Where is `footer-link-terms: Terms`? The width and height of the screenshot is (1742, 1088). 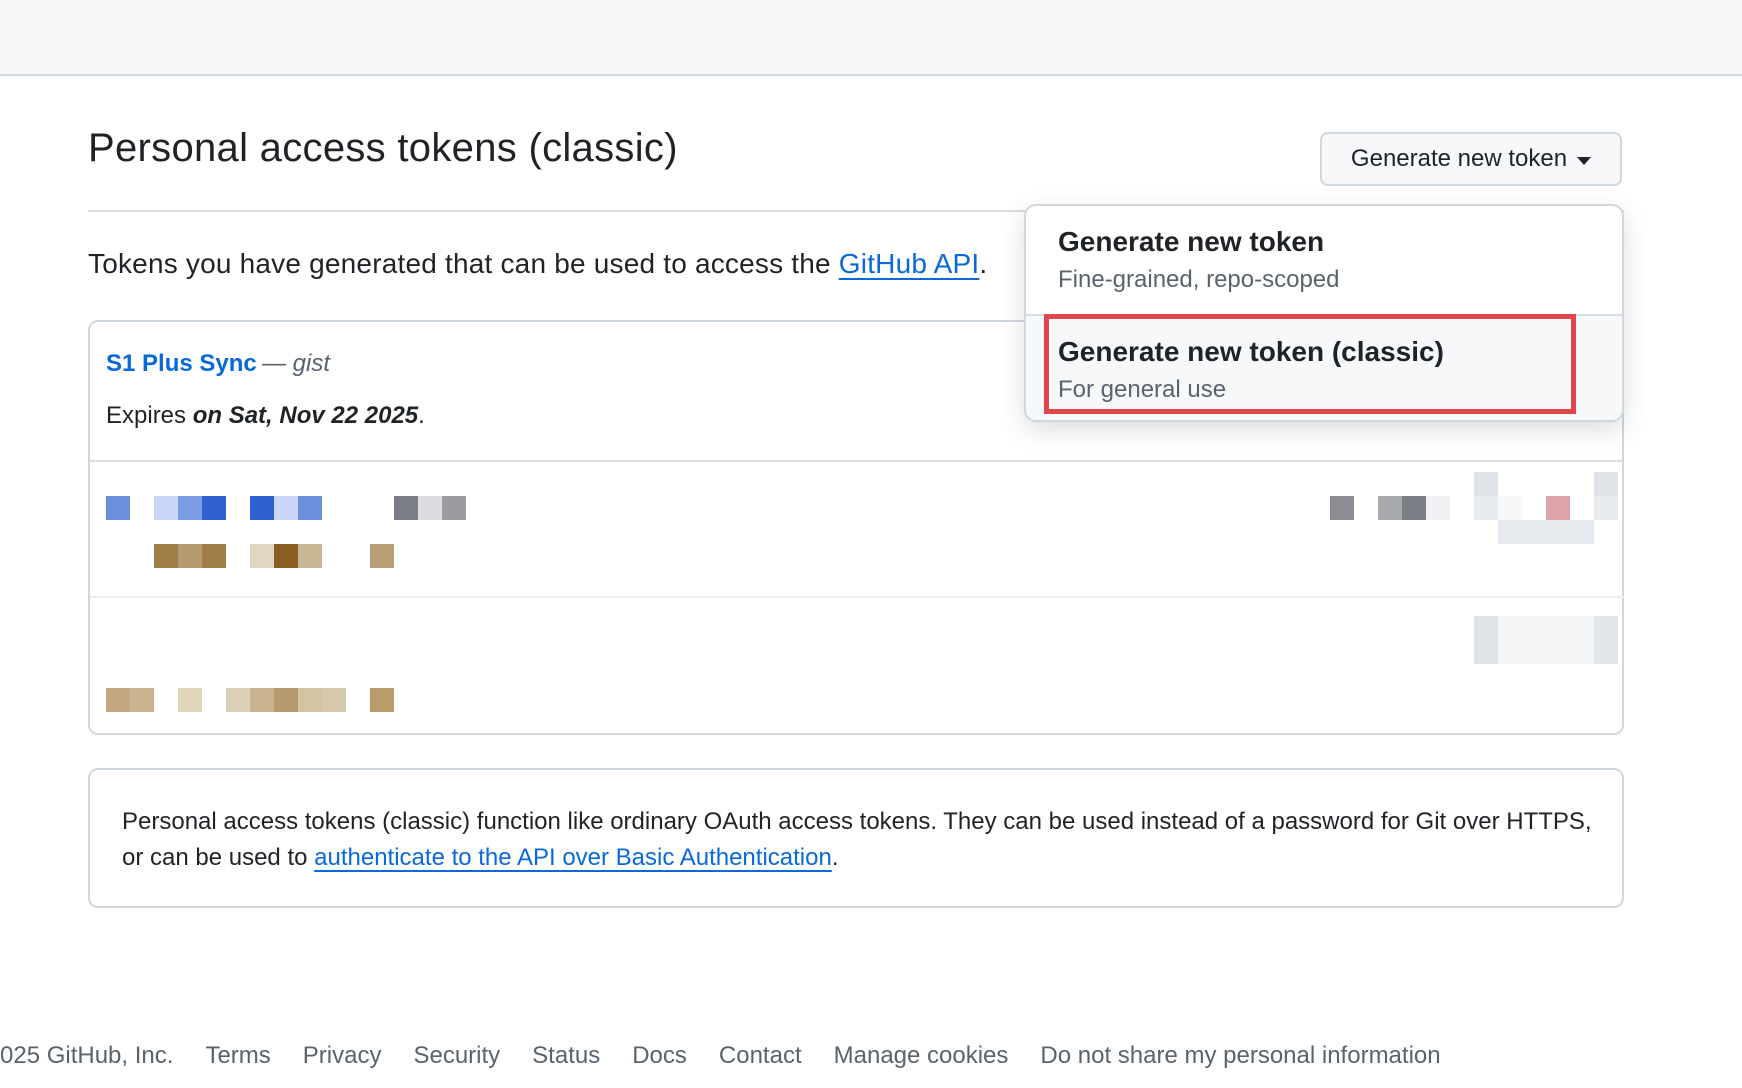 footer-link-terms: Terms is located at coordinates (237, 1056).